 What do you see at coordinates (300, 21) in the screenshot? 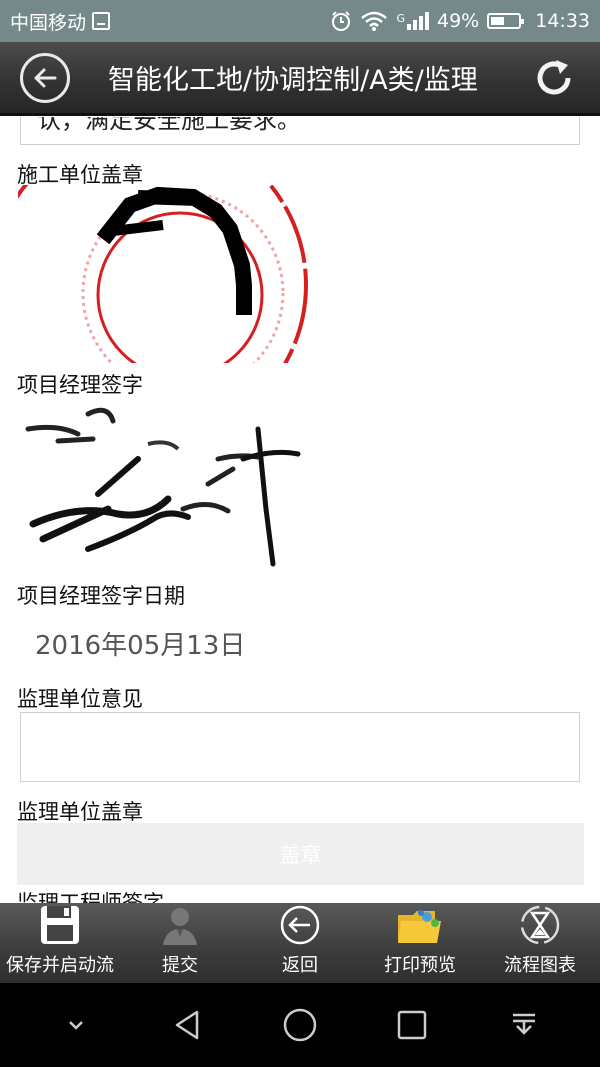
I see `status-bar: 中国移动 G 49% 14:33` at bounding box center [300, 21].